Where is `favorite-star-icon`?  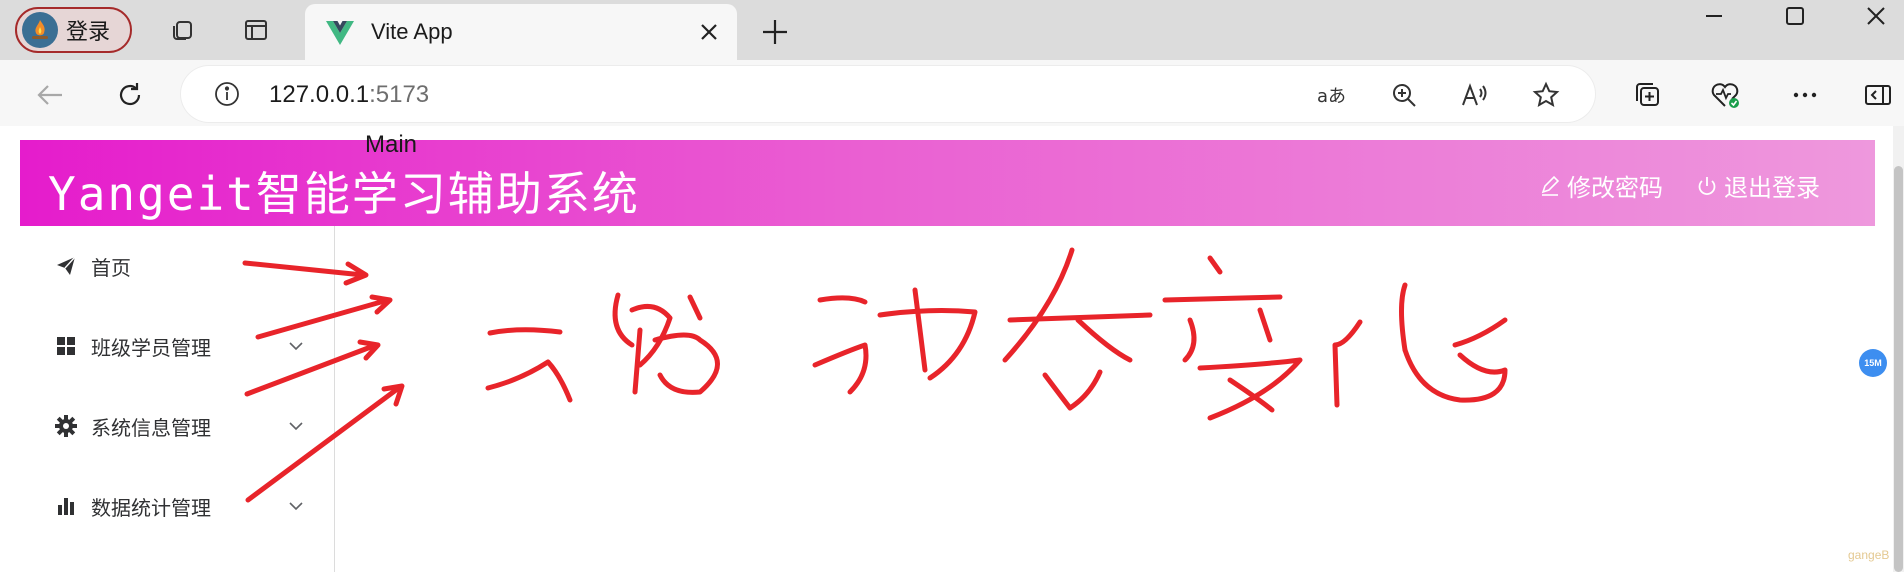
favorite-star-icon is located at coordinates (1546, 95).